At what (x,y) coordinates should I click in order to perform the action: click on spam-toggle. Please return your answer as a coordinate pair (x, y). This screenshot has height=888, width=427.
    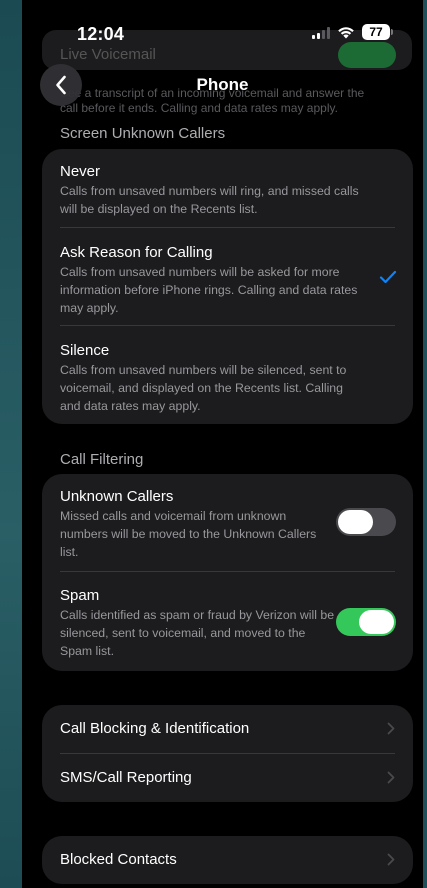
    Looking at the image, I should click on (366, 622).